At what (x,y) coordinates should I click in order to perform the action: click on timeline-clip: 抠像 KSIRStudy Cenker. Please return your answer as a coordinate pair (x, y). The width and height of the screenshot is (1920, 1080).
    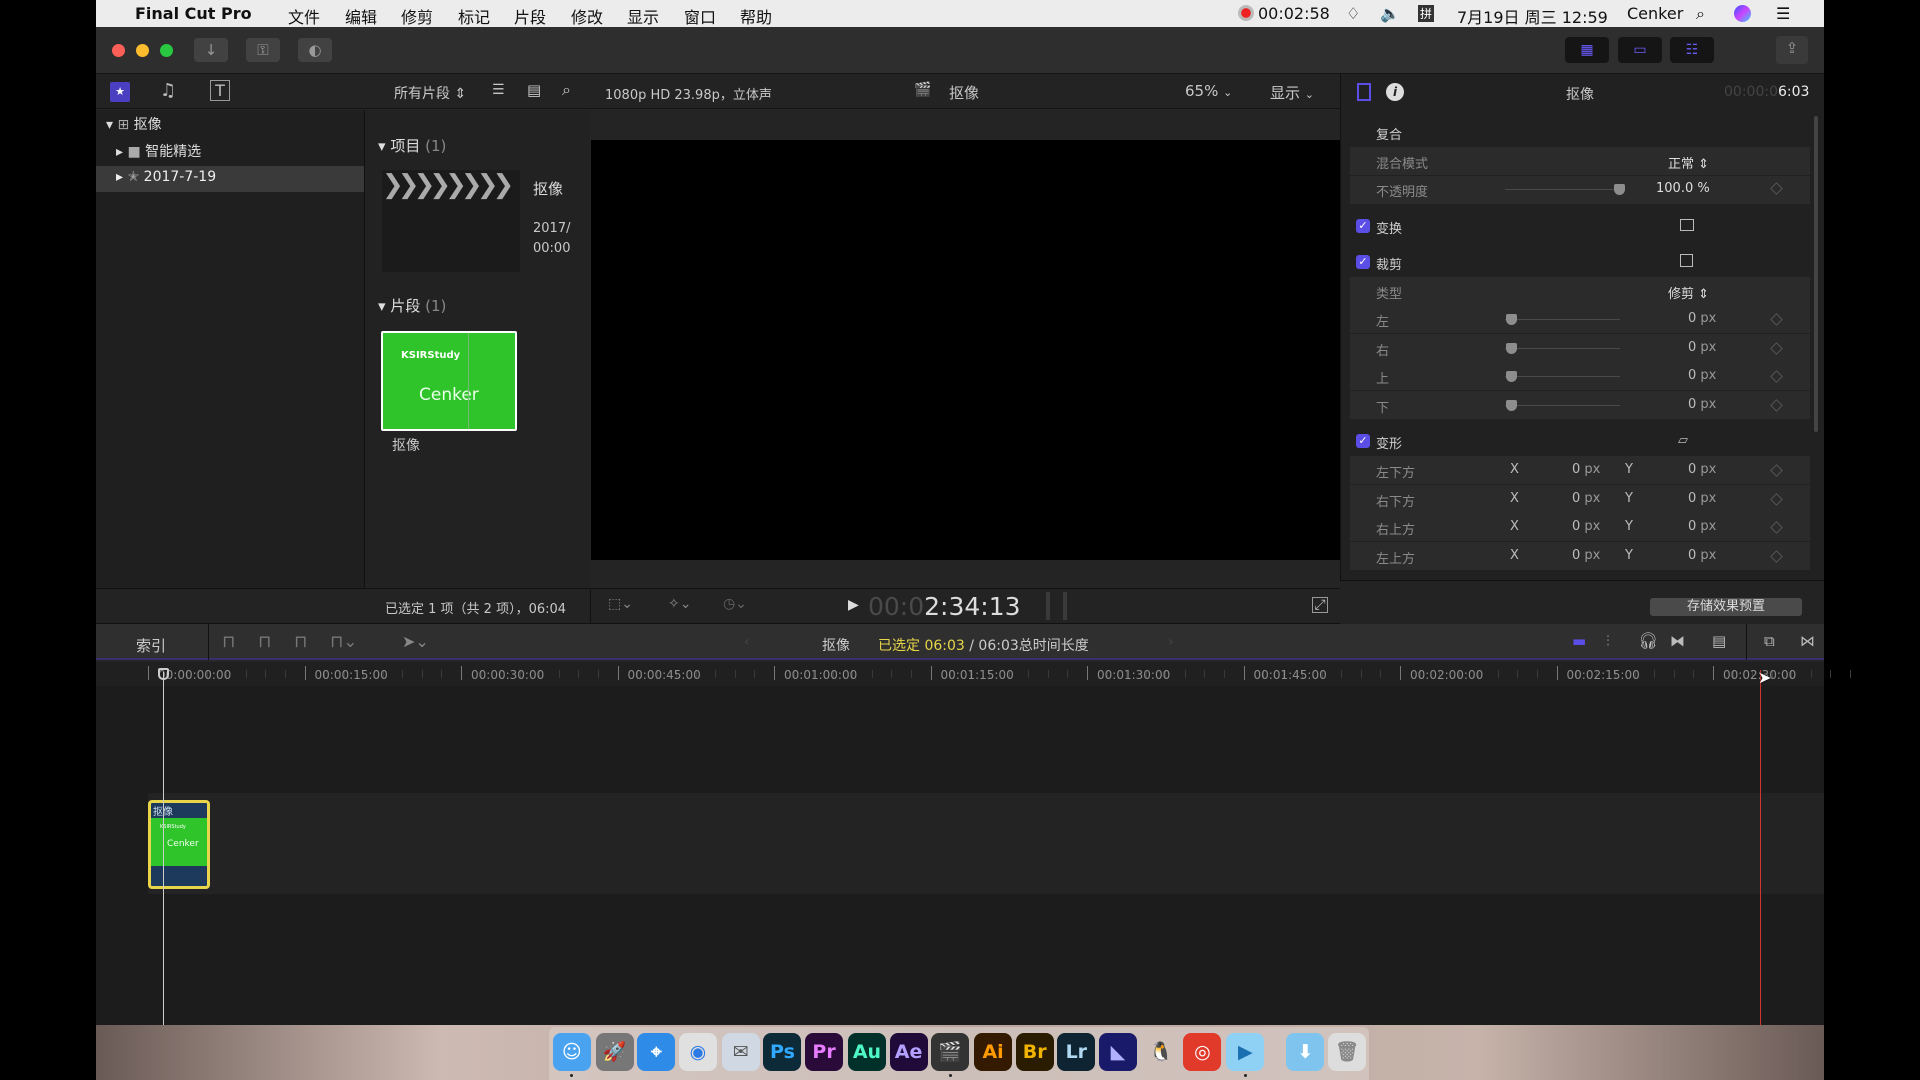
    Looking at the image, I should click on (179, 844).